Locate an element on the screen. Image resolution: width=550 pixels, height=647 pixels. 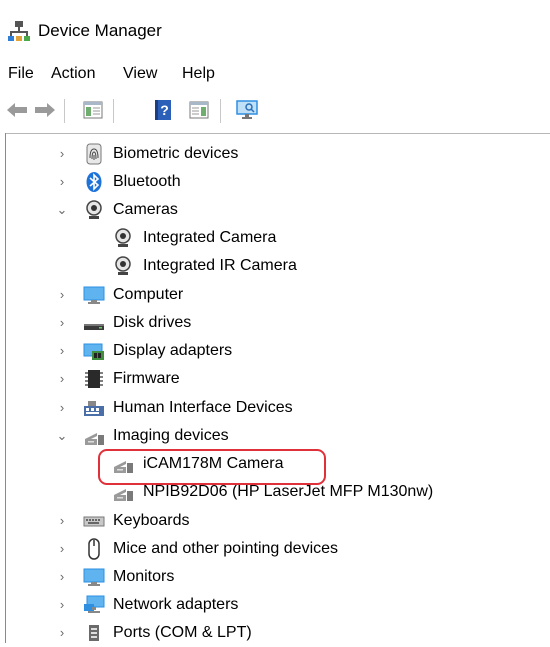
tree-item-mice: › Mice and other pointing devices is located at coordinates (278, 549).